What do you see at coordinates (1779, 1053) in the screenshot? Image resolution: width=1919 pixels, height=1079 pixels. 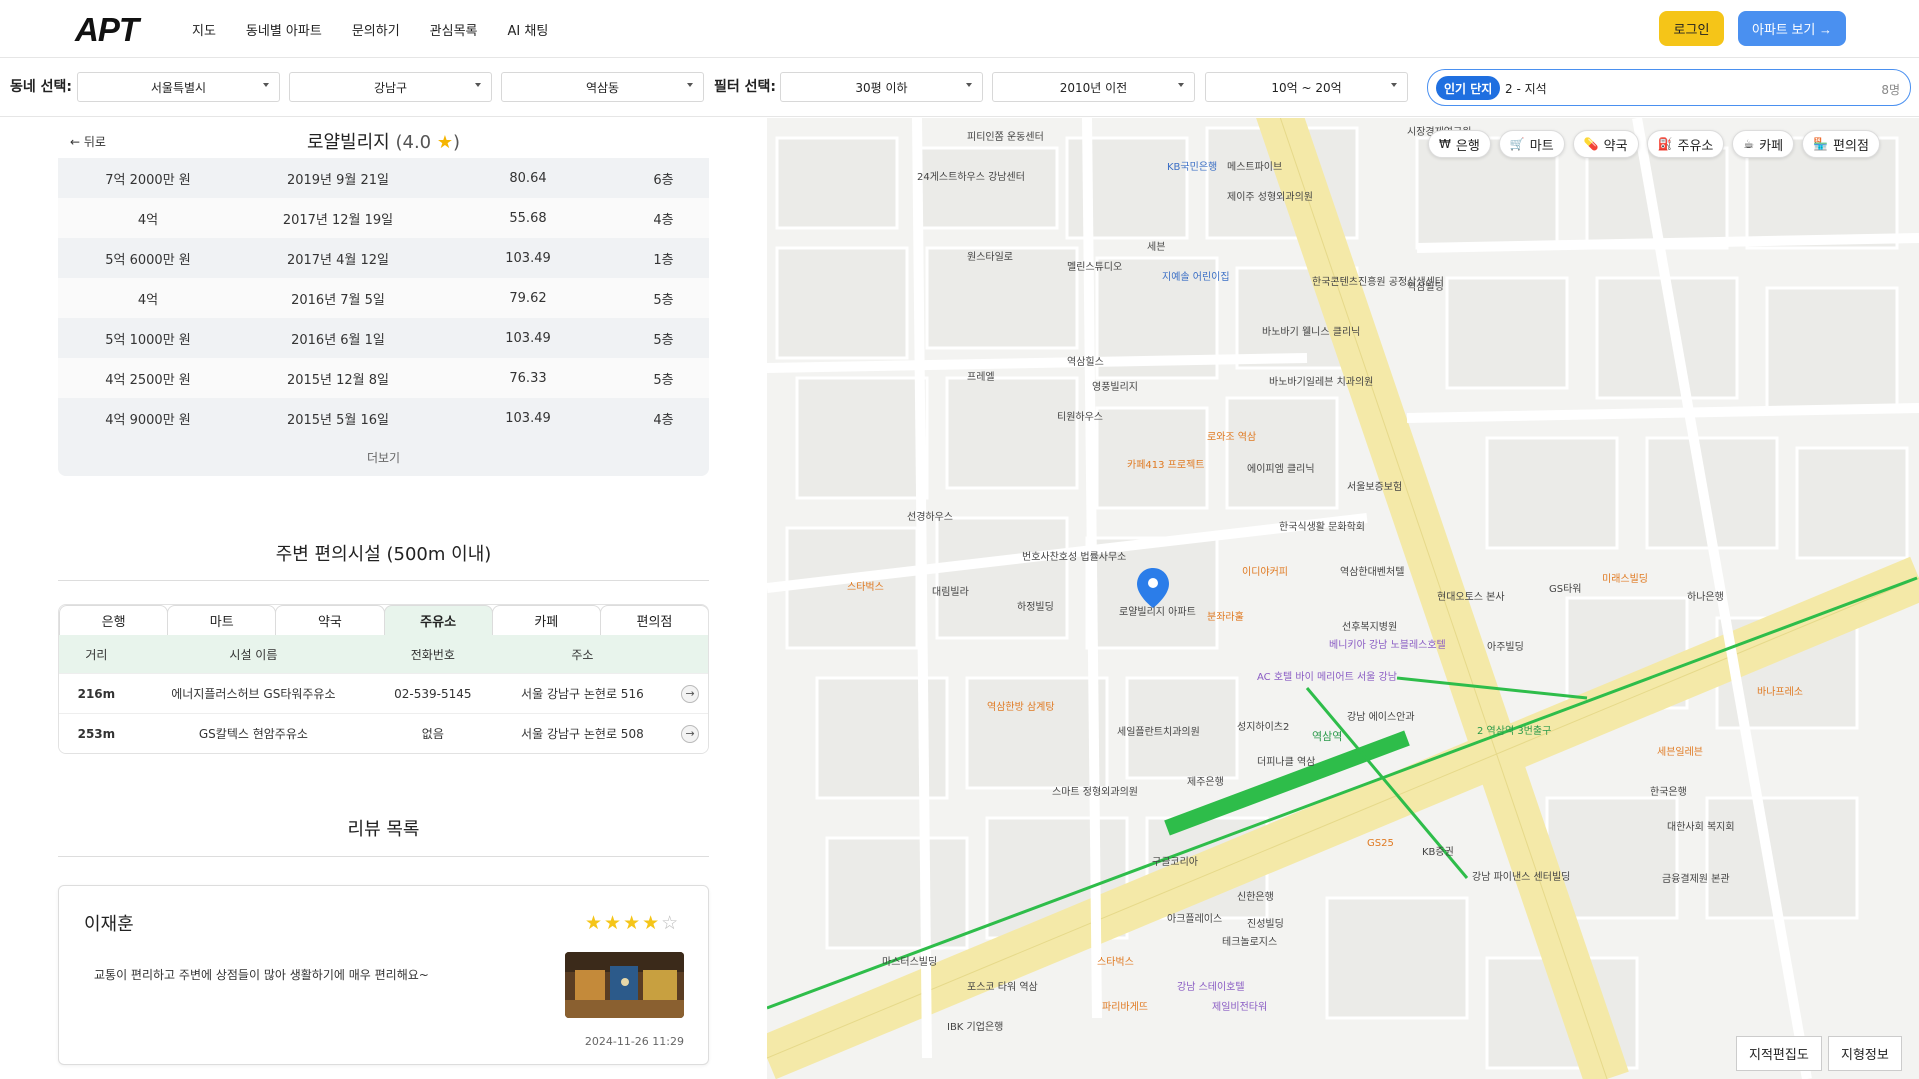 I see `cadastral-map-button: 지적편집도` at bounding box center [1779, 1053].